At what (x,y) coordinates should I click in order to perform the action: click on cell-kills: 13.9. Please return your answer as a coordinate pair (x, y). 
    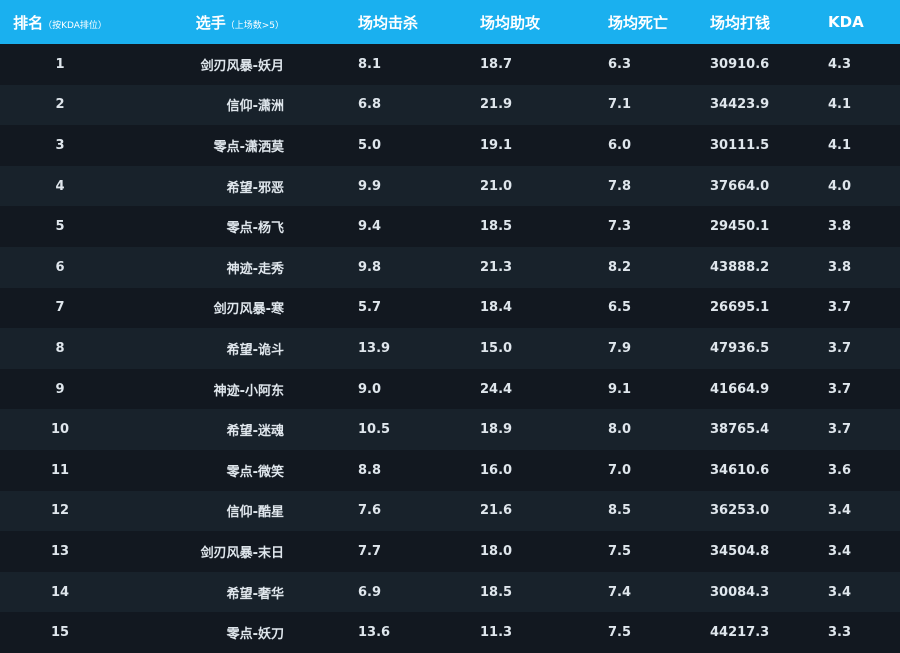
    Looking at the image, I should click on (374, 348).